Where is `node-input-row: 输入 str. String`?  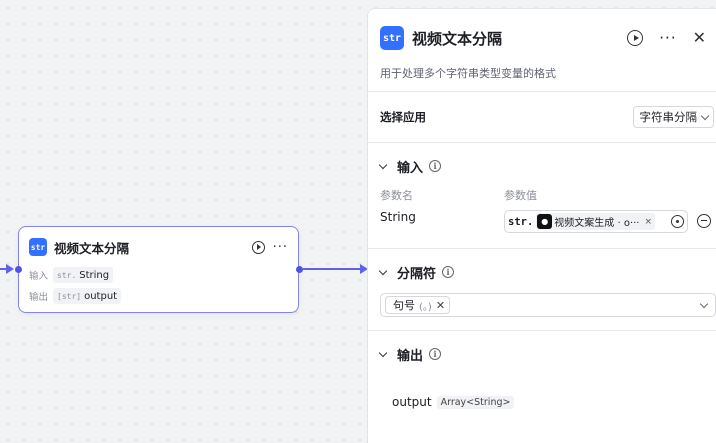
node-input-row: 输入 str. String is located at coordinates (71, 275).